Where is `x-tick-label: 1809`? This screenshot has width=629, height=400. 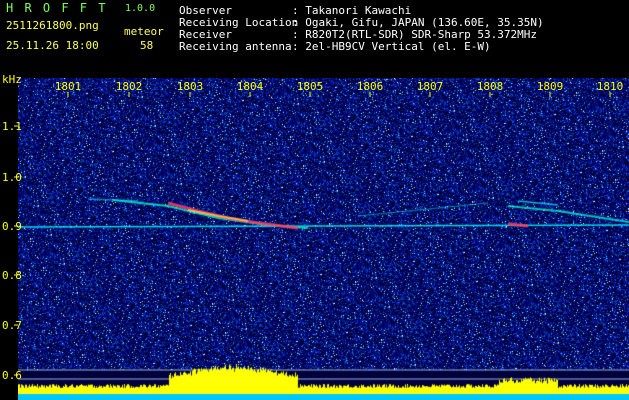
x-tick-label: 1809 is located at coordinates (550, 86).